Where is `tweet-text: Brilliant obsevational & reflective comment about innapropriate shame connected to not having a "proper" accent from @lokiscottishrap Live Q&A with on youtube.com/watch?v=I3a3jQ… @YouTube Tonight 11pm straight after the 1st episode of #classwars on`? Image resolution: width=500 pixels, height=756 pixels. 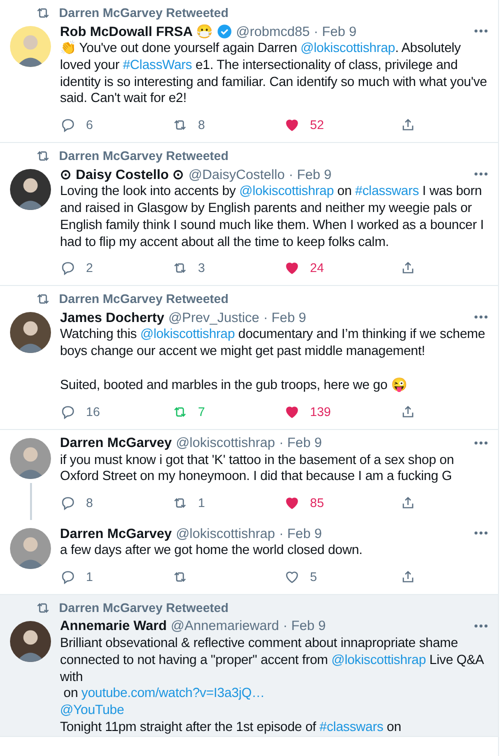 tweet-text: Brilliant obsevational & reflective comment about innapropriate shame connected to not having a "proper" accent from @lokiscottishrap Live Q&A with on youtube.com/watch?v=I3a3jQ… @YouTube Tonight 11pm straight after the 1st episode of #classwars on is located at coordinates (272, 685).